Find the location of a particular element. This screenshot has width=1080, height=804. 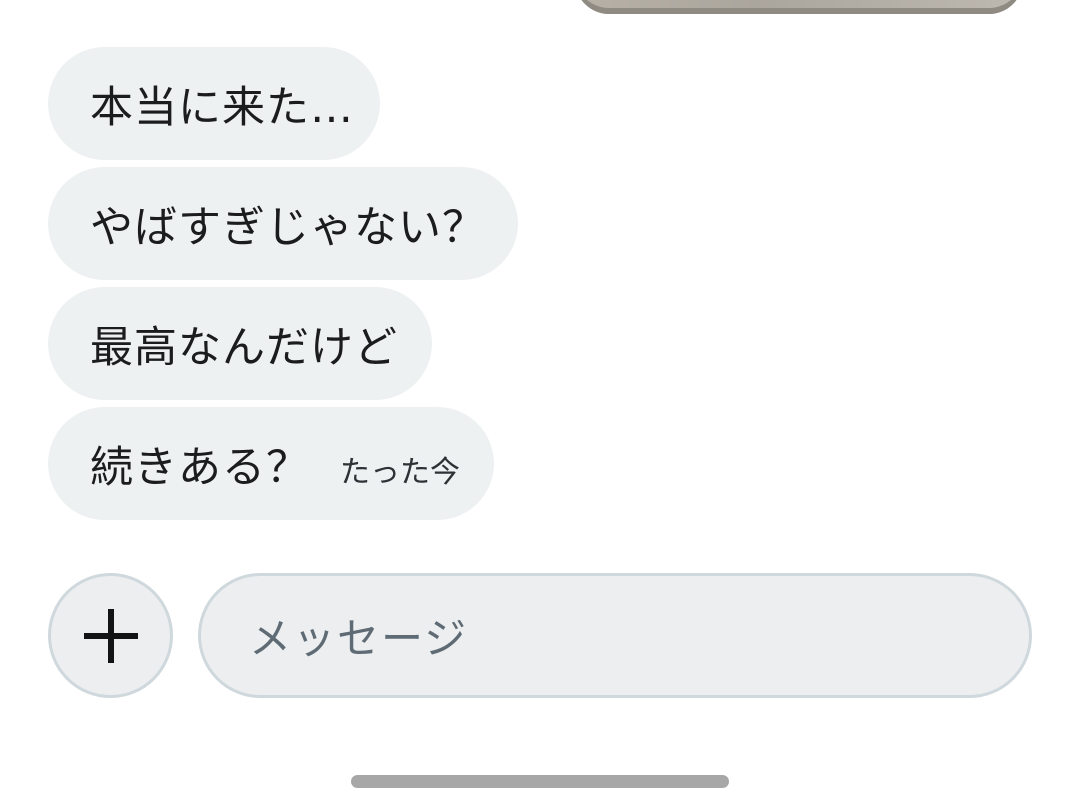

message-input-placeholder: メッセージ is located at coordinates (359, 638).